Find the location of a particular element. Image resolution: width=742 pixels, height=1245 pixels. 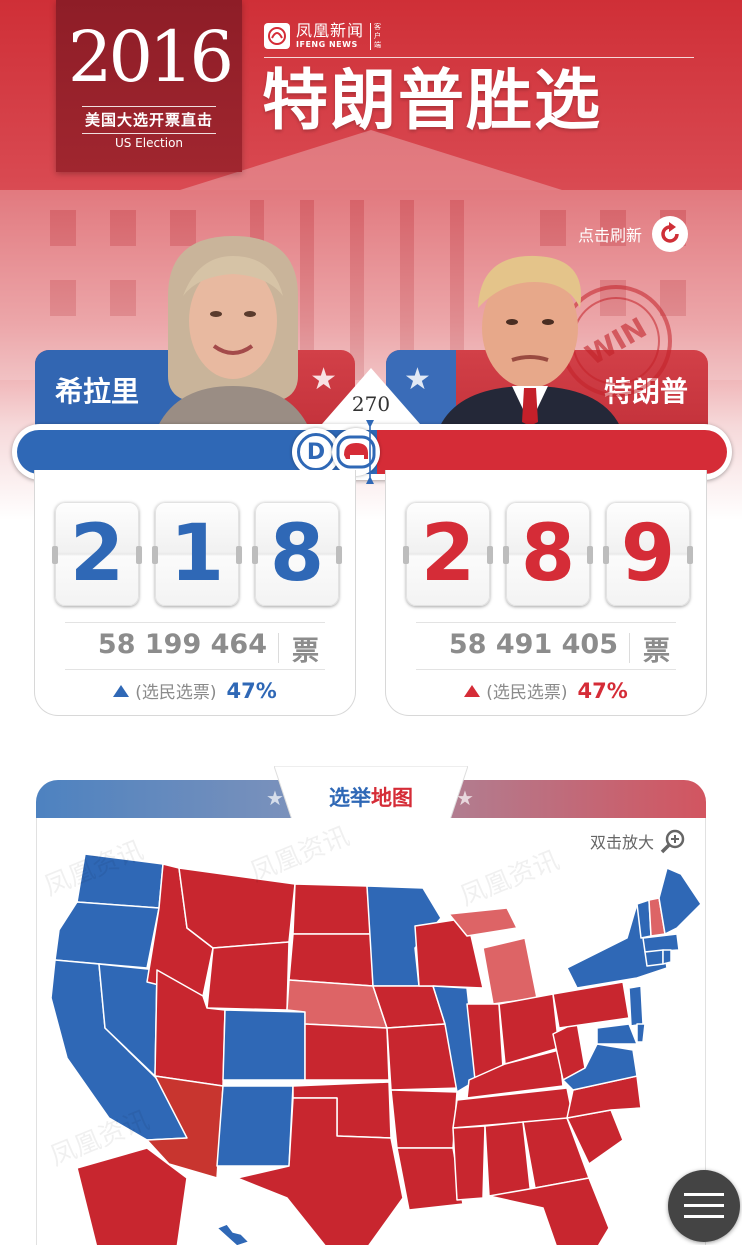

state-nm is located at coordinates (255, 1126).